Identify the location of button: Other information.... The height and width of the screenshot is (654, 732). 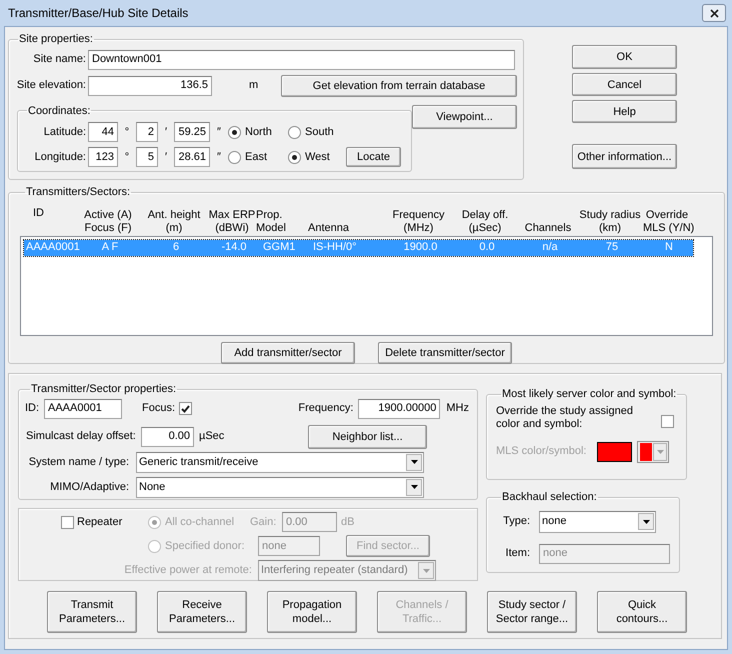
(624, 156).